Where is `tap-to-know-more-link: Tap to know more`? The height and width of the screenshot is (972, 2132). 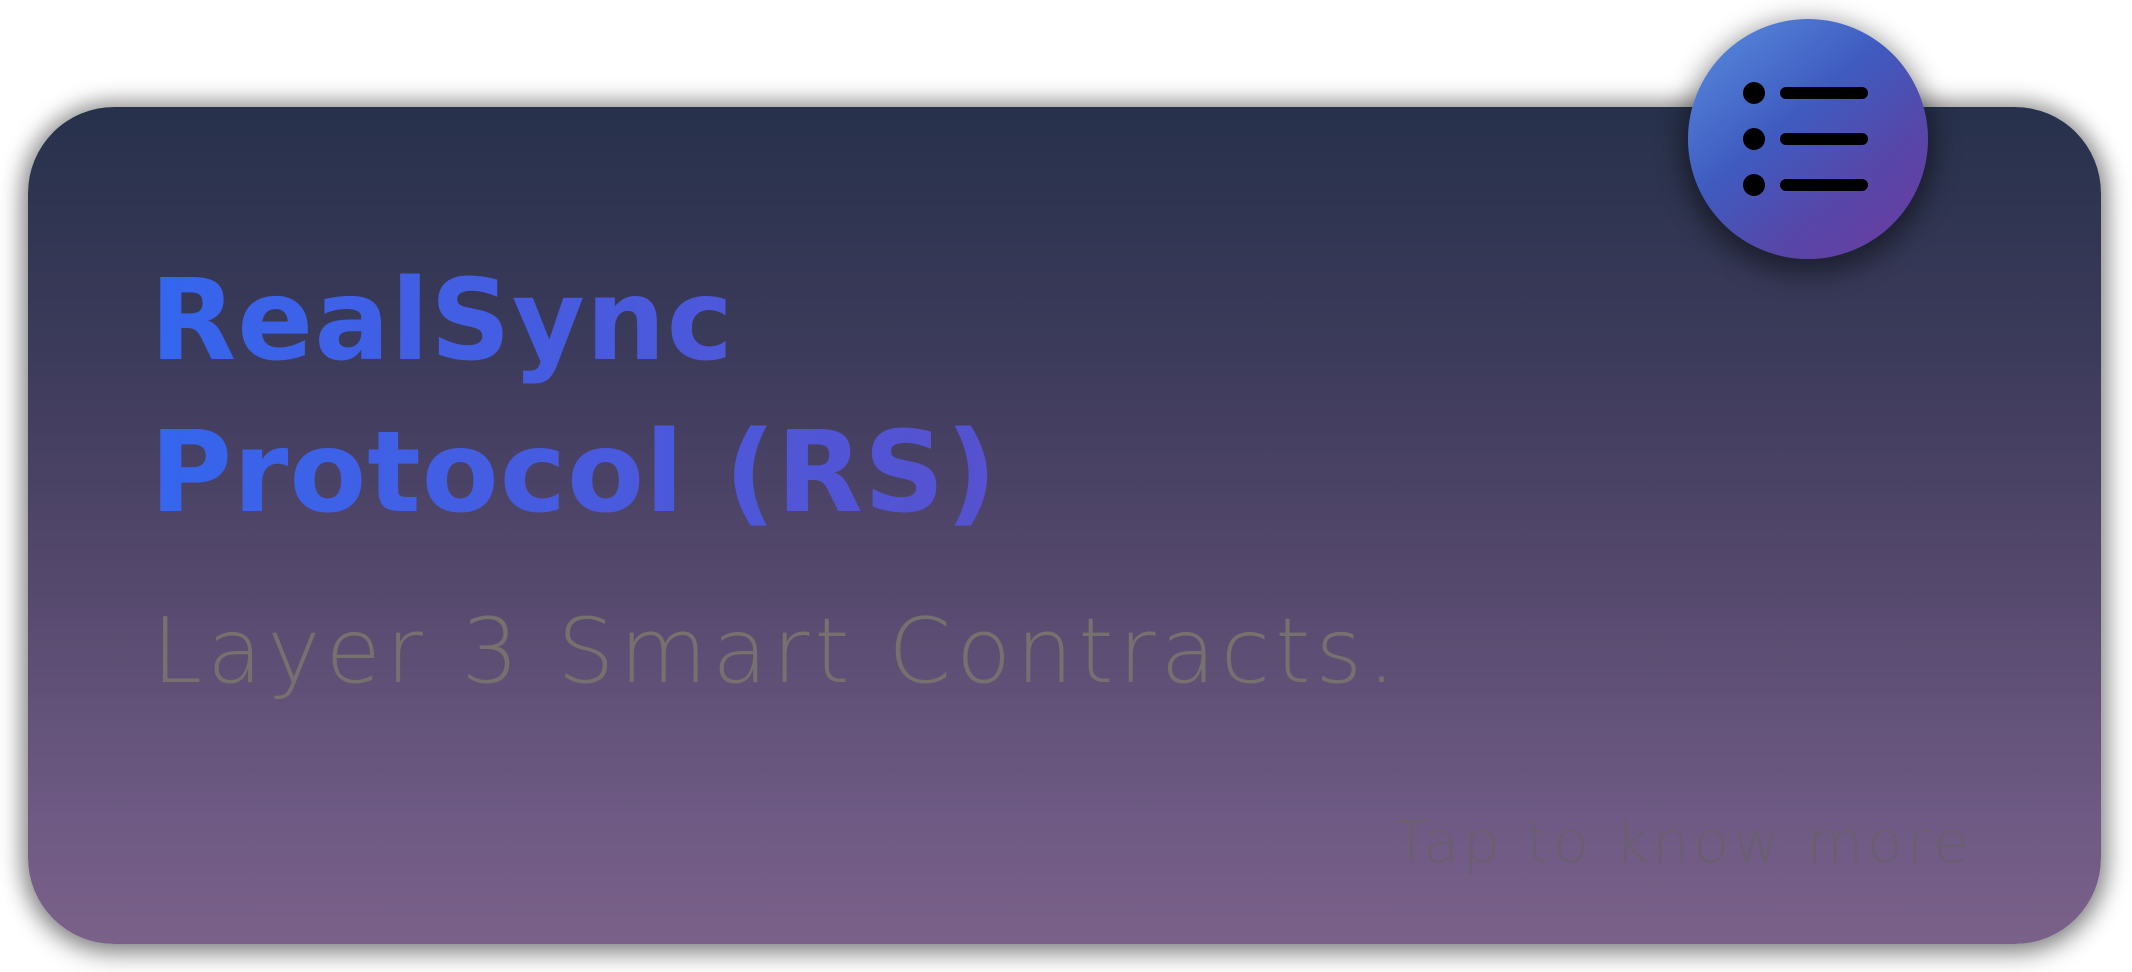 tap-to-know-more-link: Tap to know more is located at coordinates (1683, 842).